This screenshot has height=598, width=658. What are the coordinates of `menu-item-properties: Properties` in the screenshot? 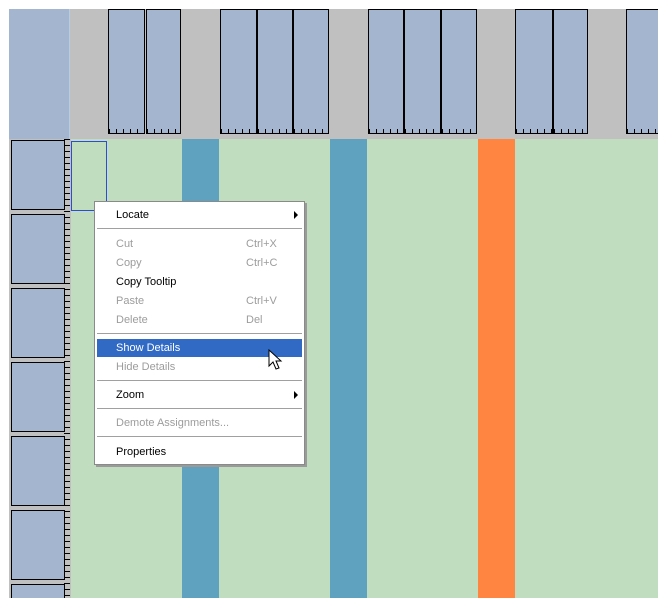 It's located at (199, 452).